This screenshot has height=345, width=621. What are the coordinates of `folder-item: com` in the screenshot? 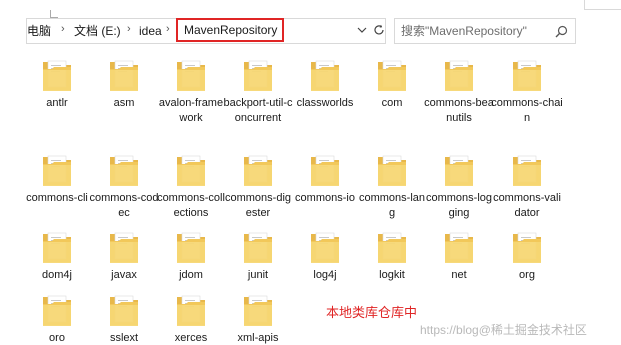 It's located at (392, 83).